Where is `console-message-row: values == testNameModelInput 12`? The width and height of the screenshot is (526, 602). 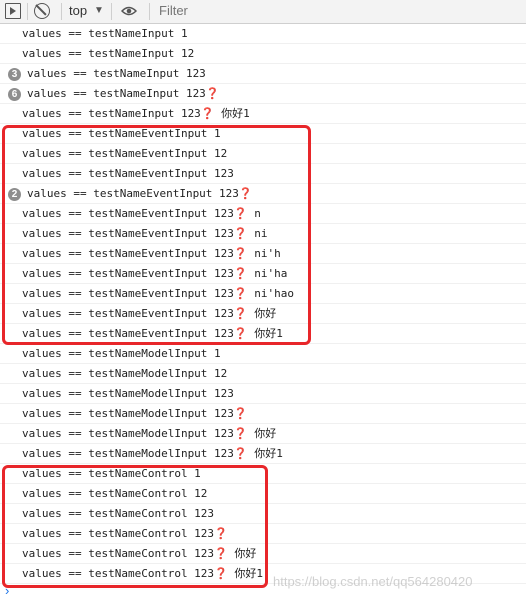 console-message-row: values == testNameModelInput 12 is located at coordinates (263, 374).